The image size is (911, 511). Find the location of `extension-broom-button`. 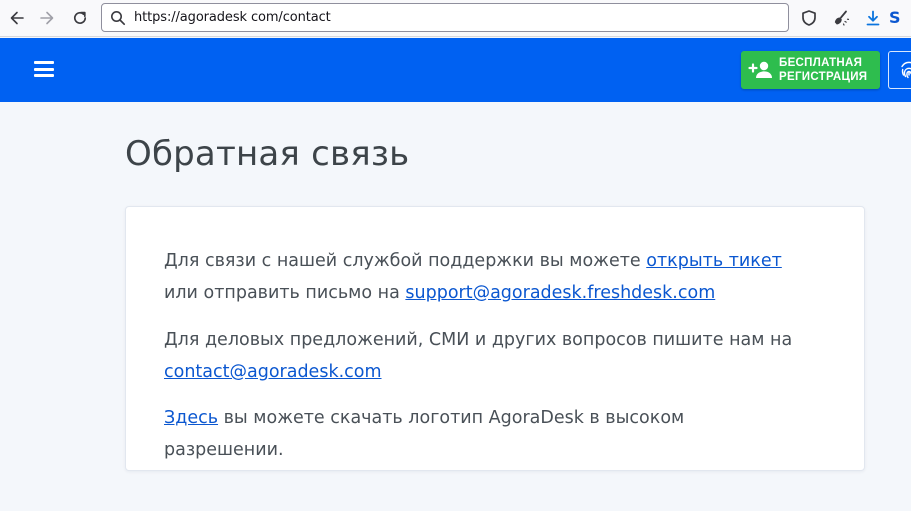

extension-broom-button is located at coordinates (841, 18).